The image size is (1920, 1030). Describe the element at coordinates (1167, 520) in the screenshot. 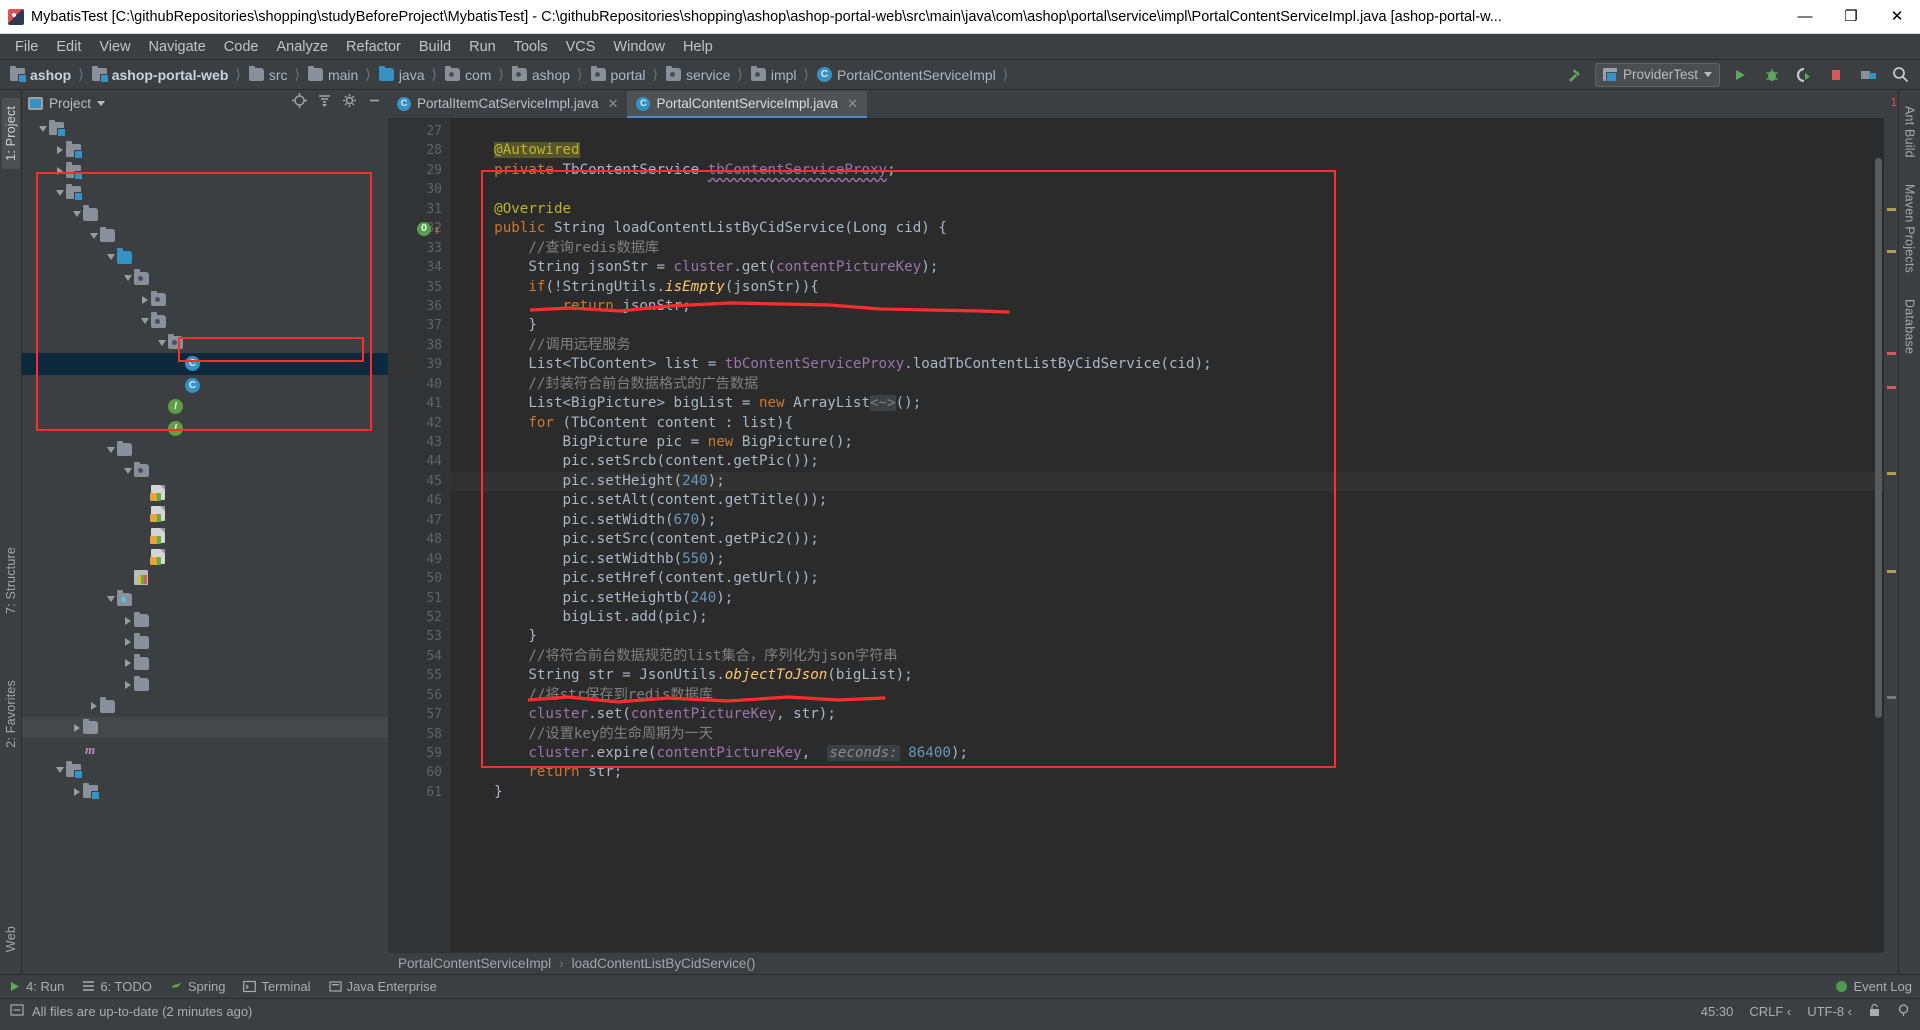

I see `code-line: pic.setWidth(670);` at that location.